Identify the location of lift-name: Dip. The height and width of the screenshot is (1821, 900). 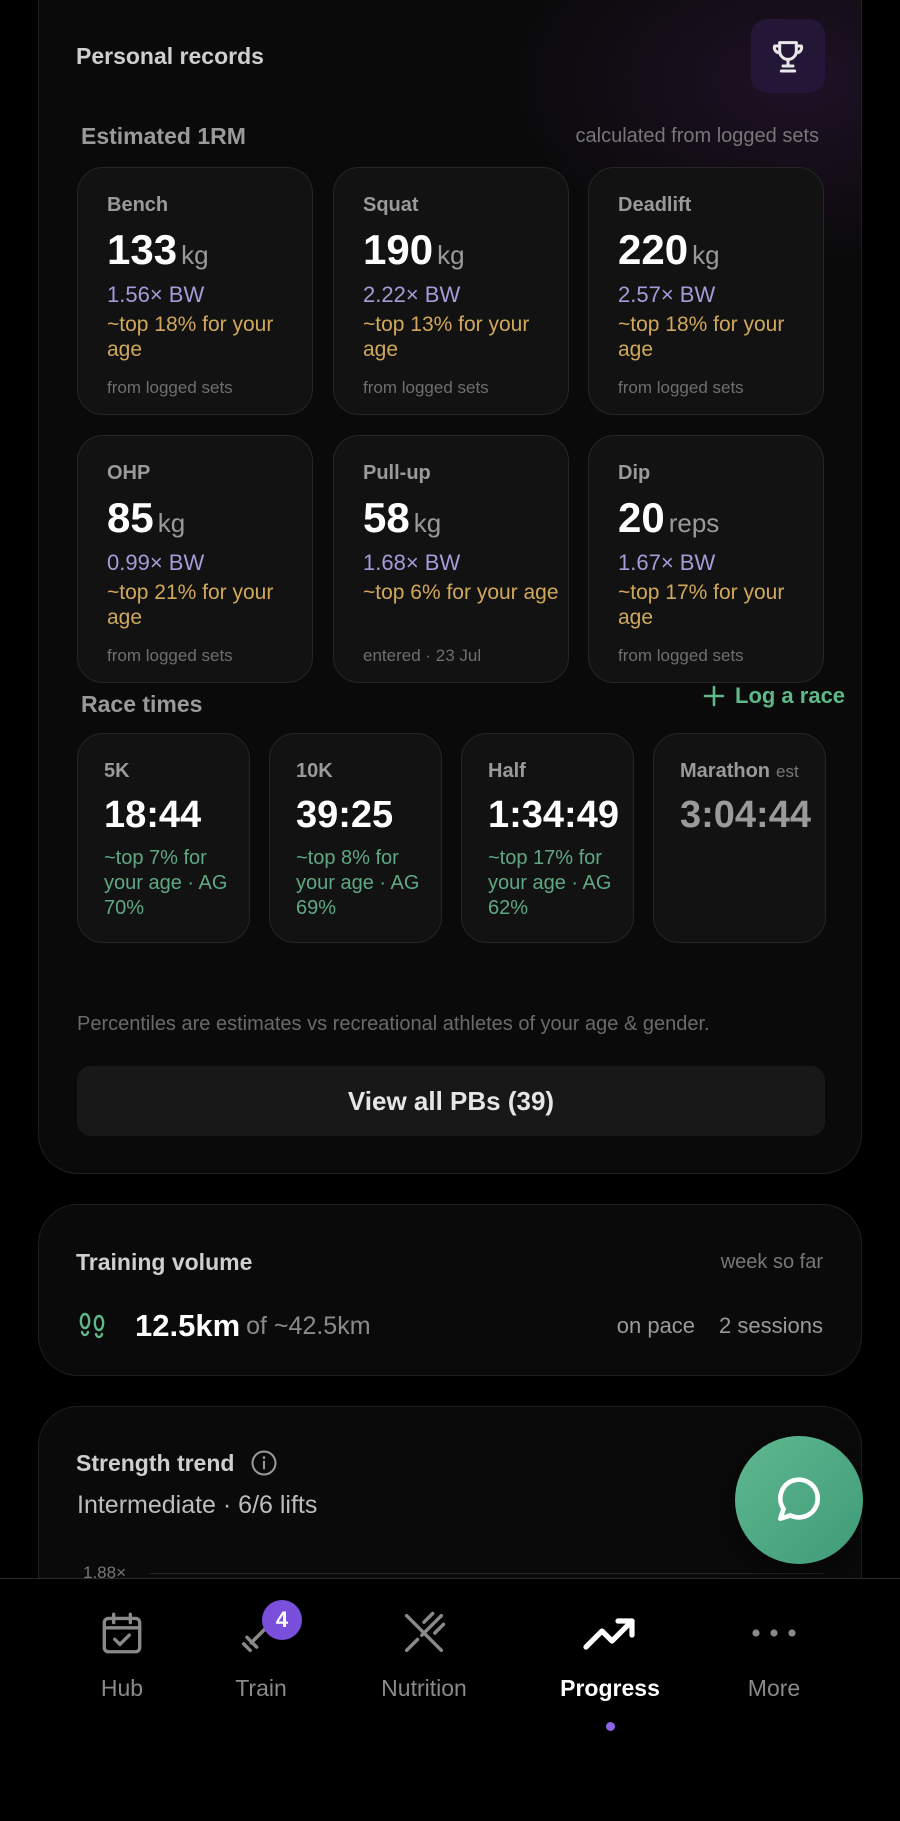
(634, 473).